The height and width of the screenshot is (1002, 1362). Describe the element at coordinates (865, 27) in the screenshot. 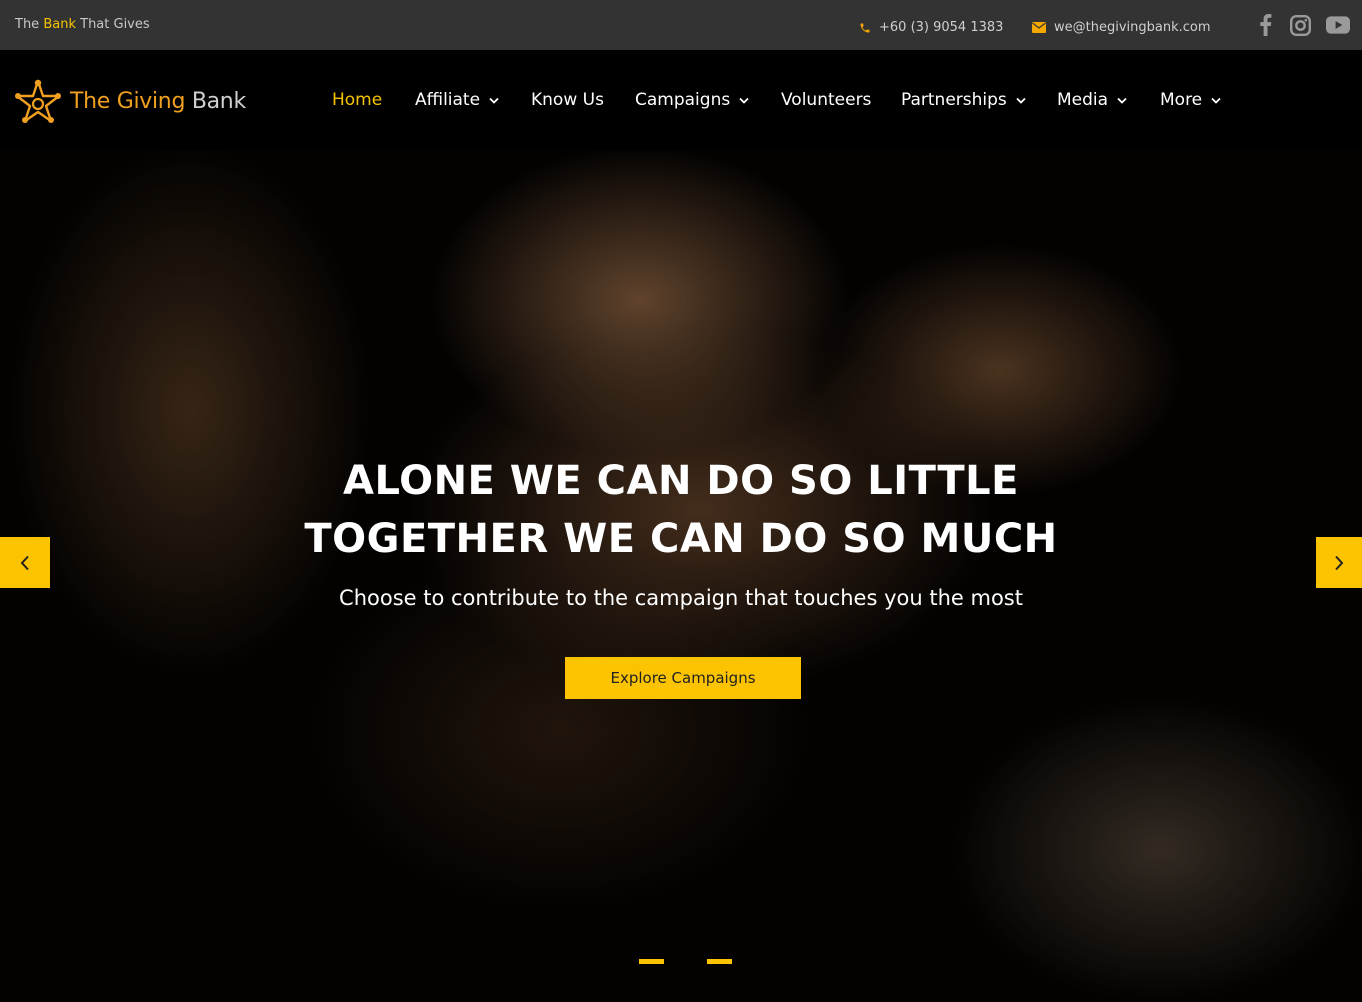

I see `phone-icon` at that location.